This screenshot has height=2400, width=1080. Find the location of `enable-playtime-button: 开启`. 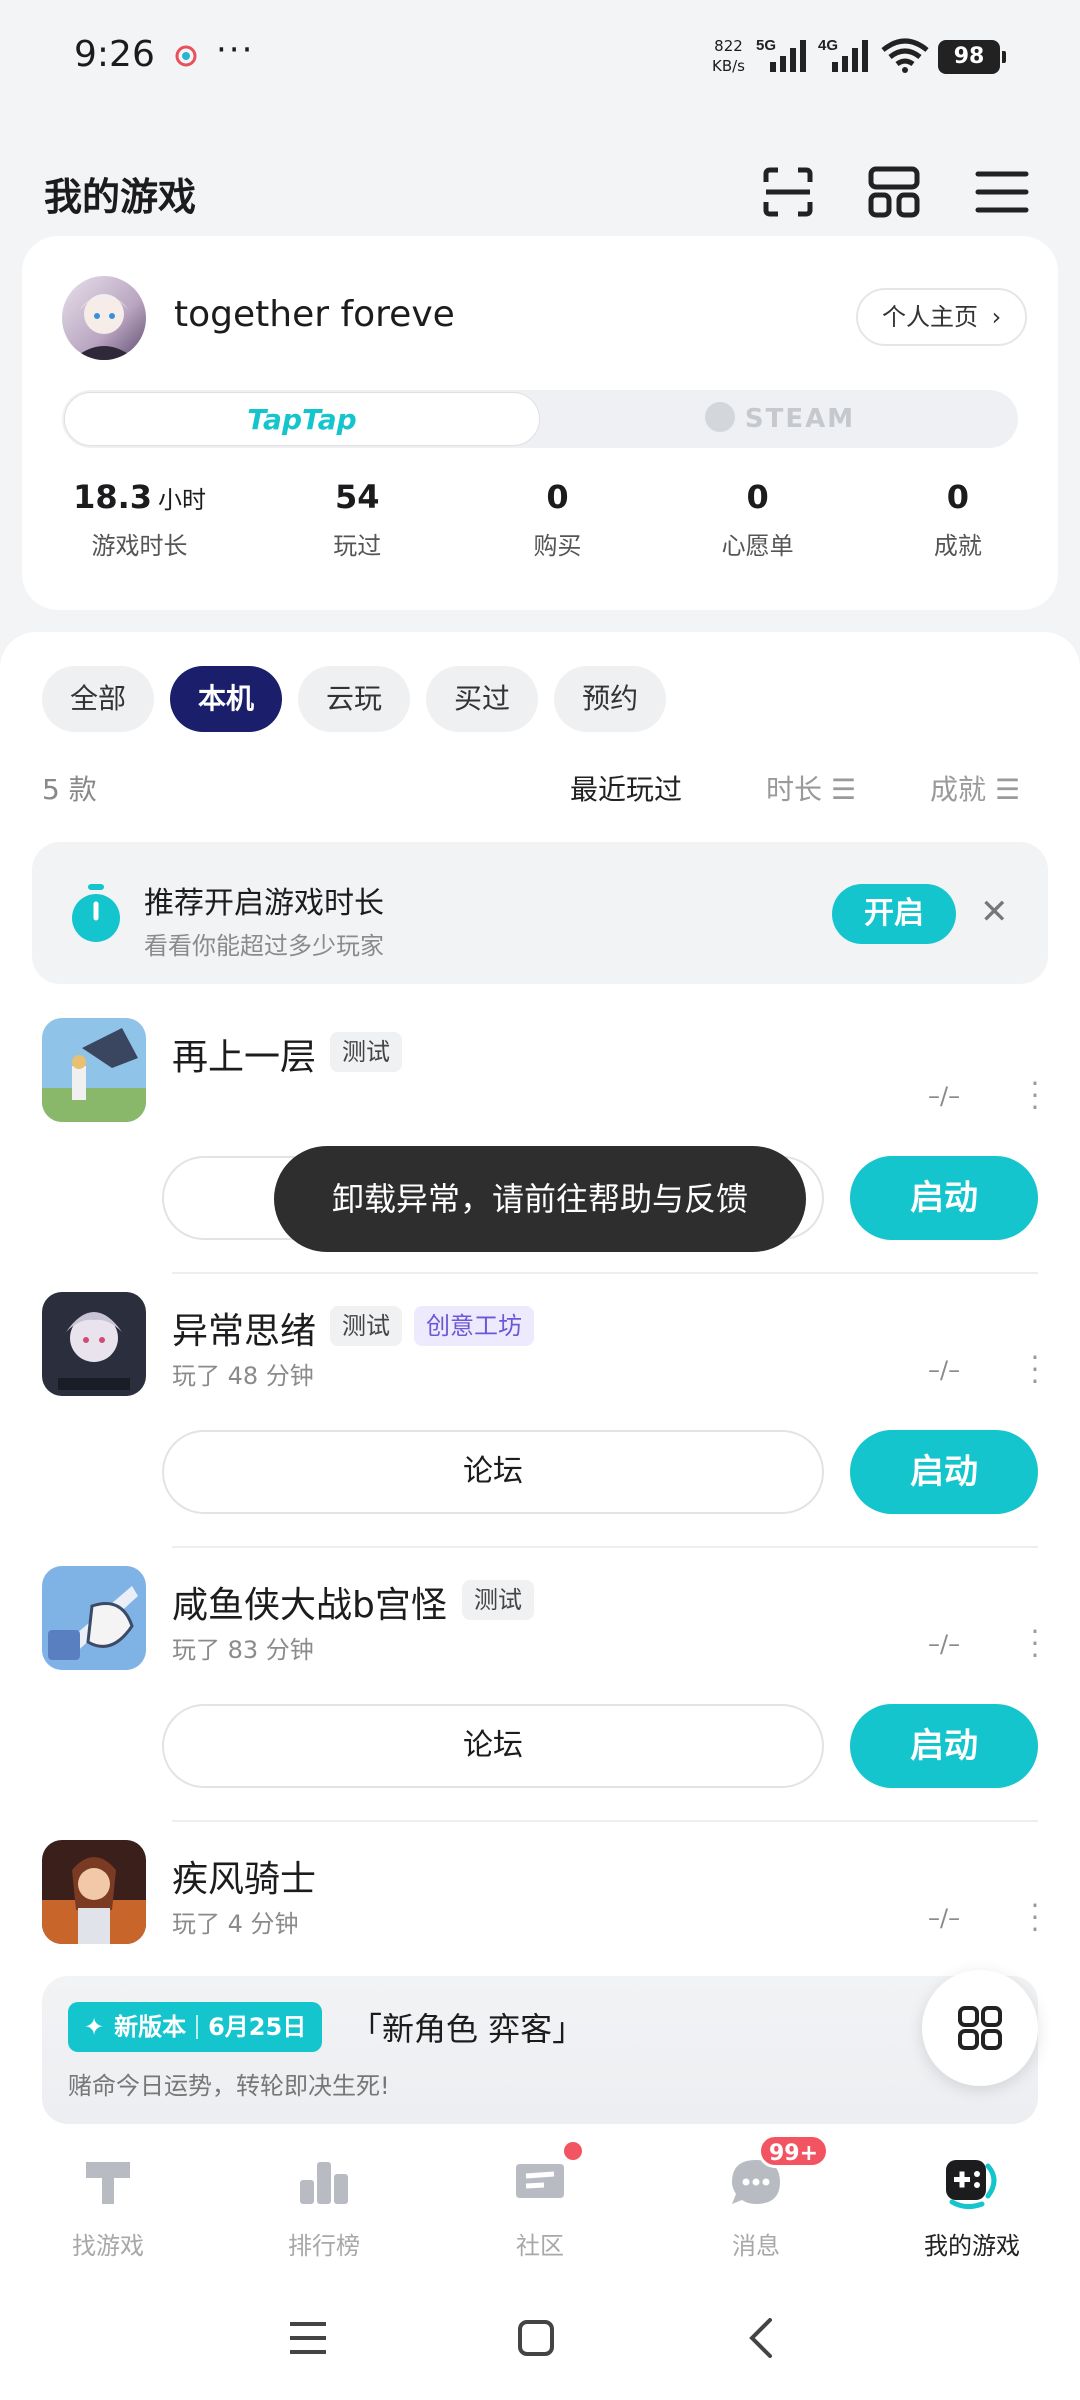

enable-playtime-button: 开启 is located at coordinates (894, 914).